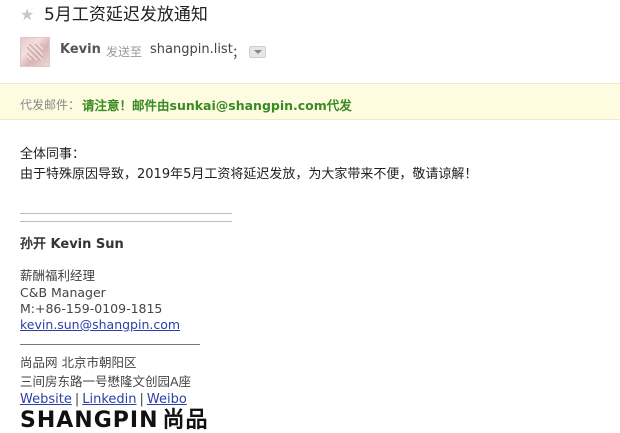 The image size is (620, 433). What do you see at coordinates (124, 52) in the screenshot?
I see `to-label: 发送至` at bounding box center [124, 52].